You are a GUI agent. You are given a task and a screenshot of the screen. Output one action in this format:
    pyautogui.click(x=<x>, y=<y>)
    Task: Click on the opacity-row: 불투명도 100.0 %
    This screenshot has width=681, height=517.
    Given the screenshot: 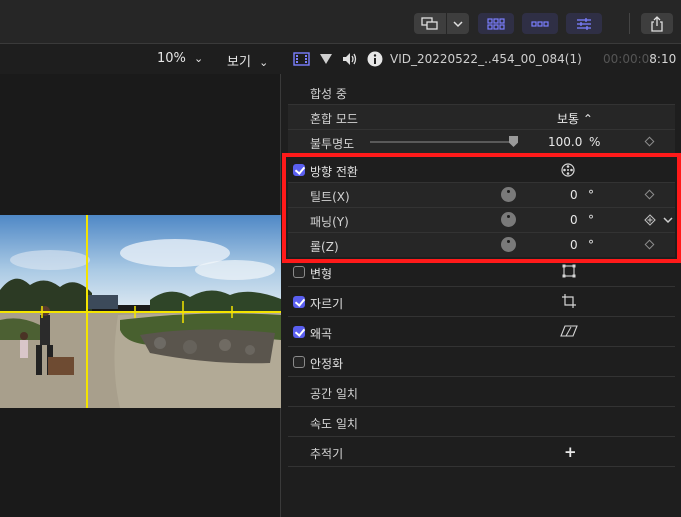 What is the action you would take?
    pyautogui.click(x=481, y=142)
    